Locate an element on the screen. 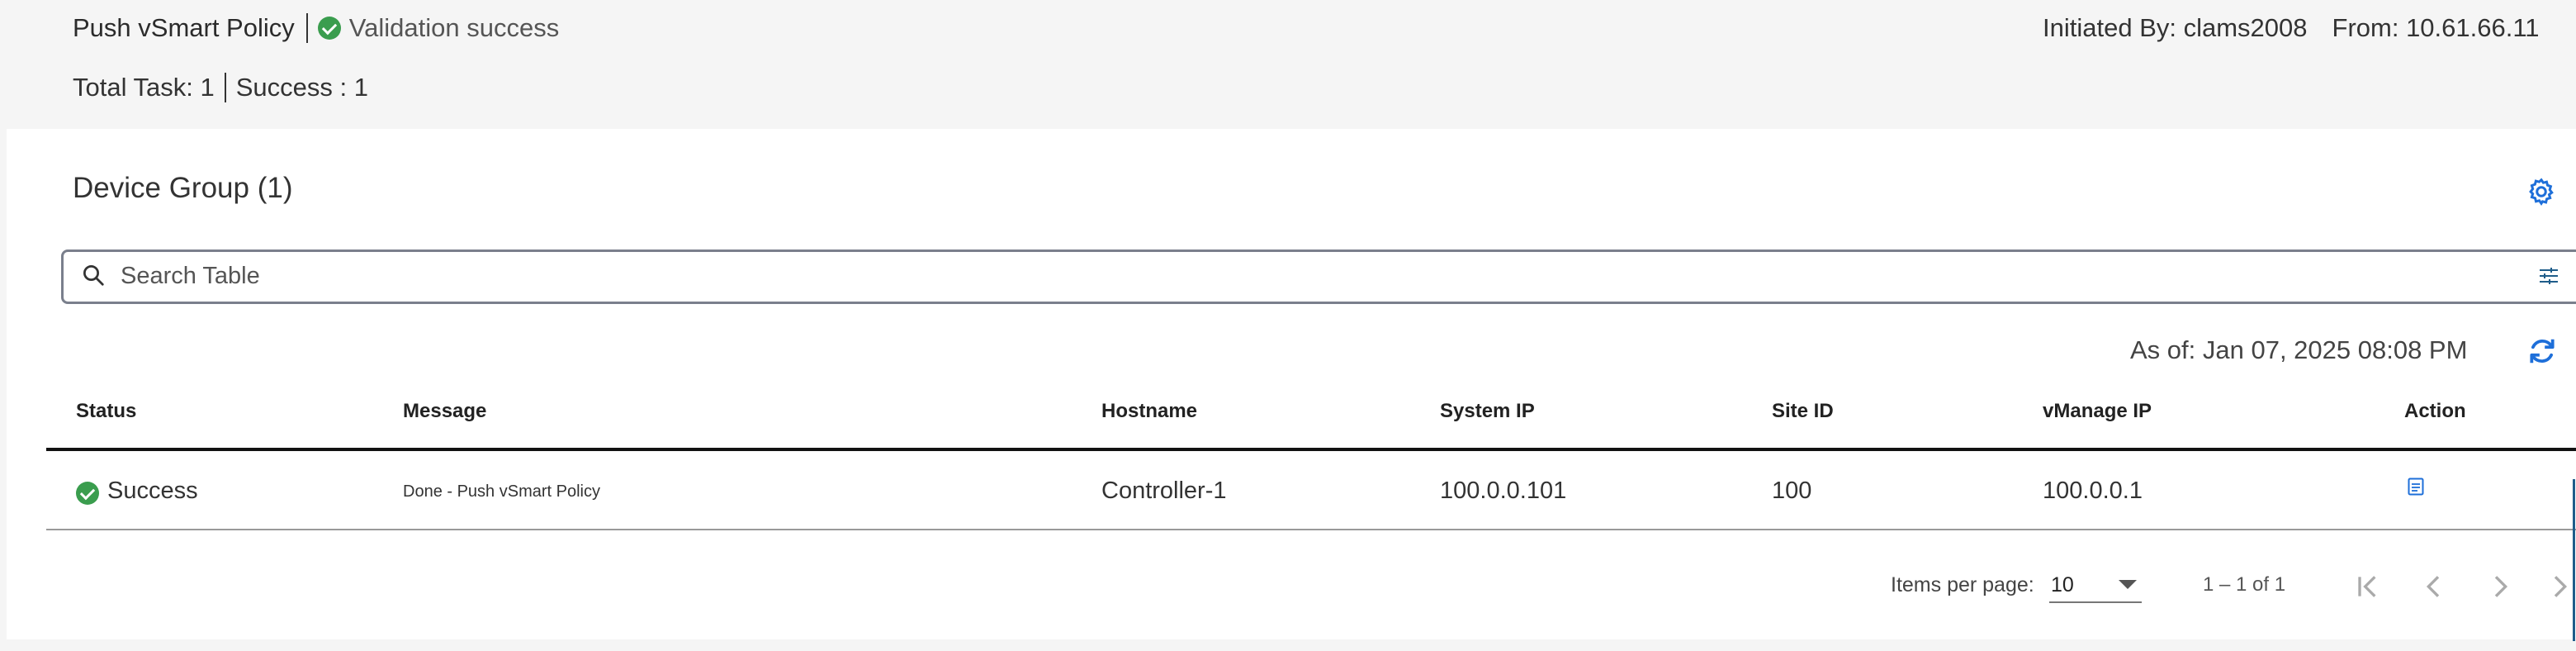 This screenshot has width=2576, height=651. search-input is located at coordinates (1276, 276).